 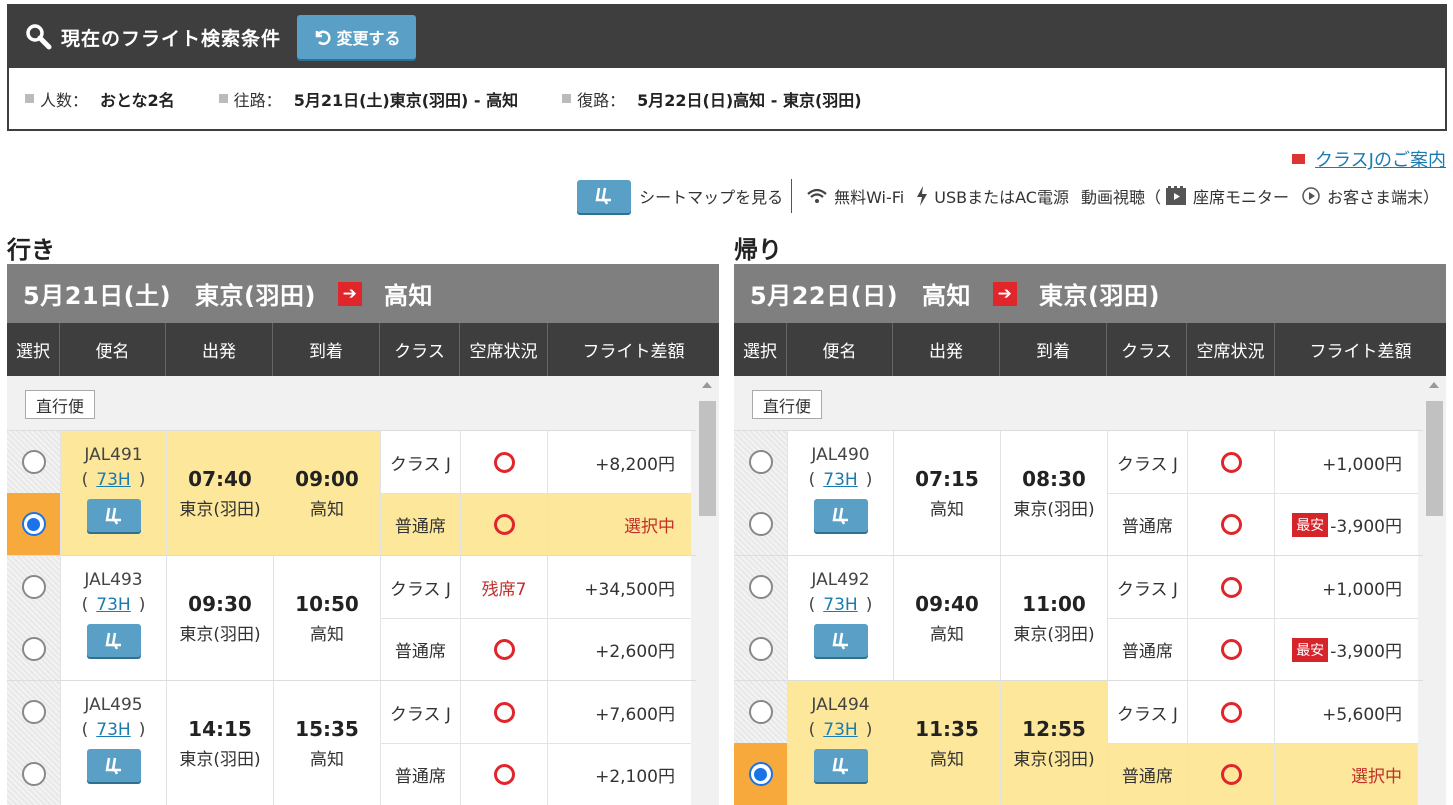 I want to click on arrival-time: 08:30, so click(x=1054, y=478).